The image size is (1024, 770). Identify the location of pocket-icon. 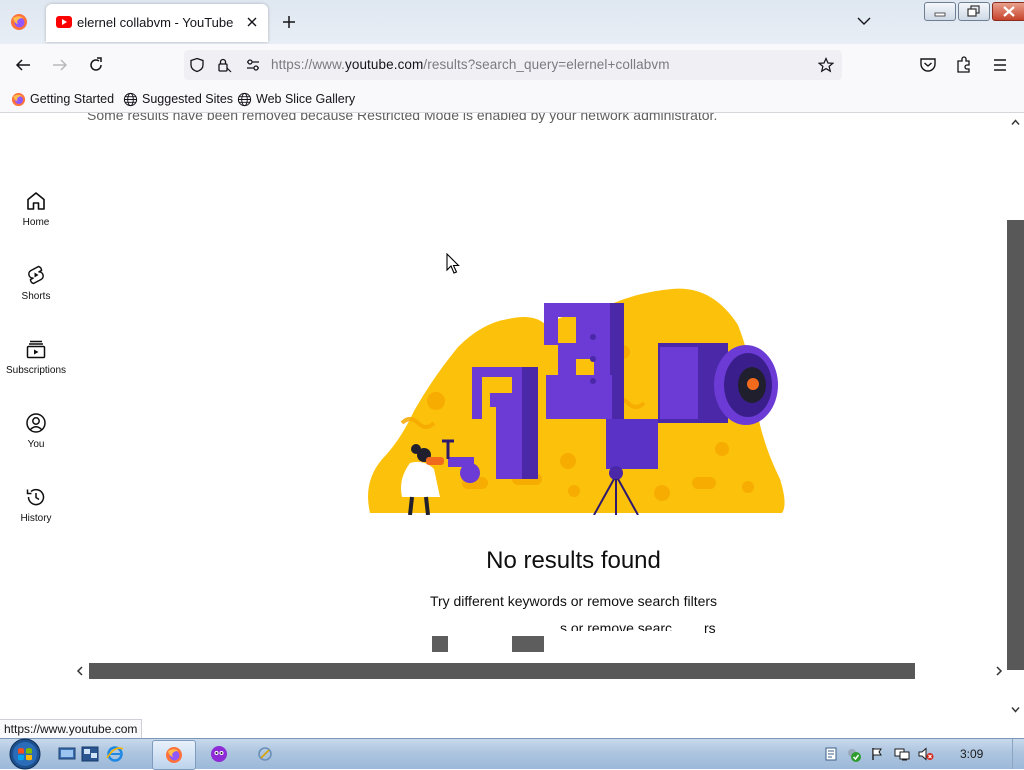
(928, 65).